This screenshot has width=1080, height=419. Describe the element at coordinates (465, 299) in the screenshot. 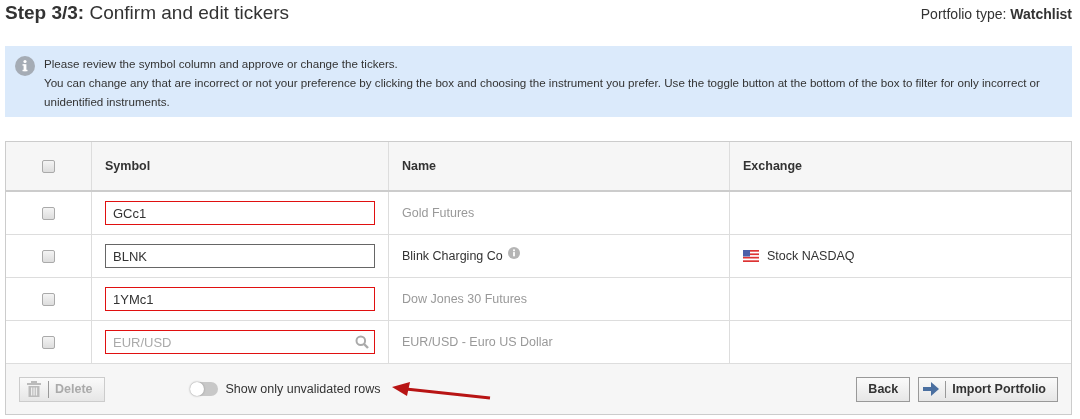

I see `instrument-name: Dow Jones 30 Futures` at that location.